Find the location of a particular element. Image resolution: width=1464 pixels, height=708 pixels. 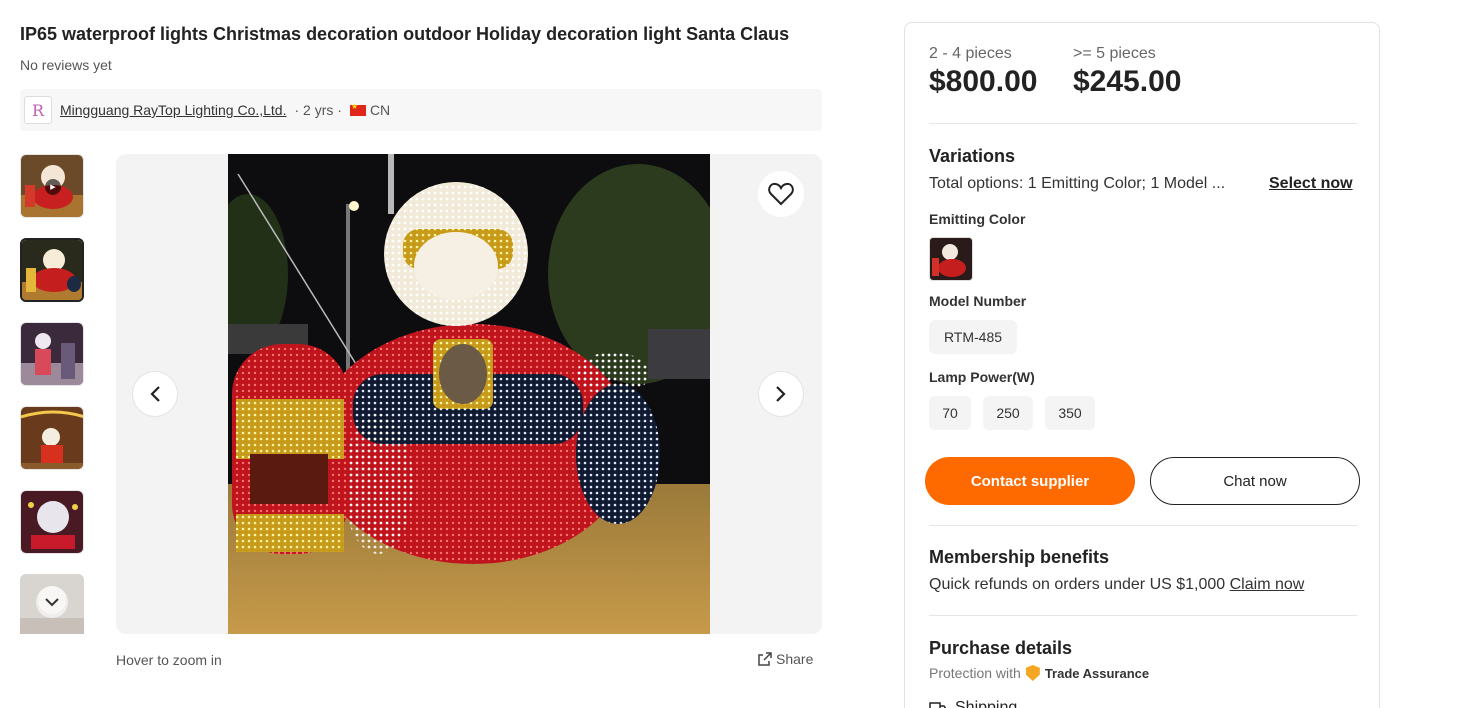

lamp-power-option: 250 is located at coordinates (1008, 413).